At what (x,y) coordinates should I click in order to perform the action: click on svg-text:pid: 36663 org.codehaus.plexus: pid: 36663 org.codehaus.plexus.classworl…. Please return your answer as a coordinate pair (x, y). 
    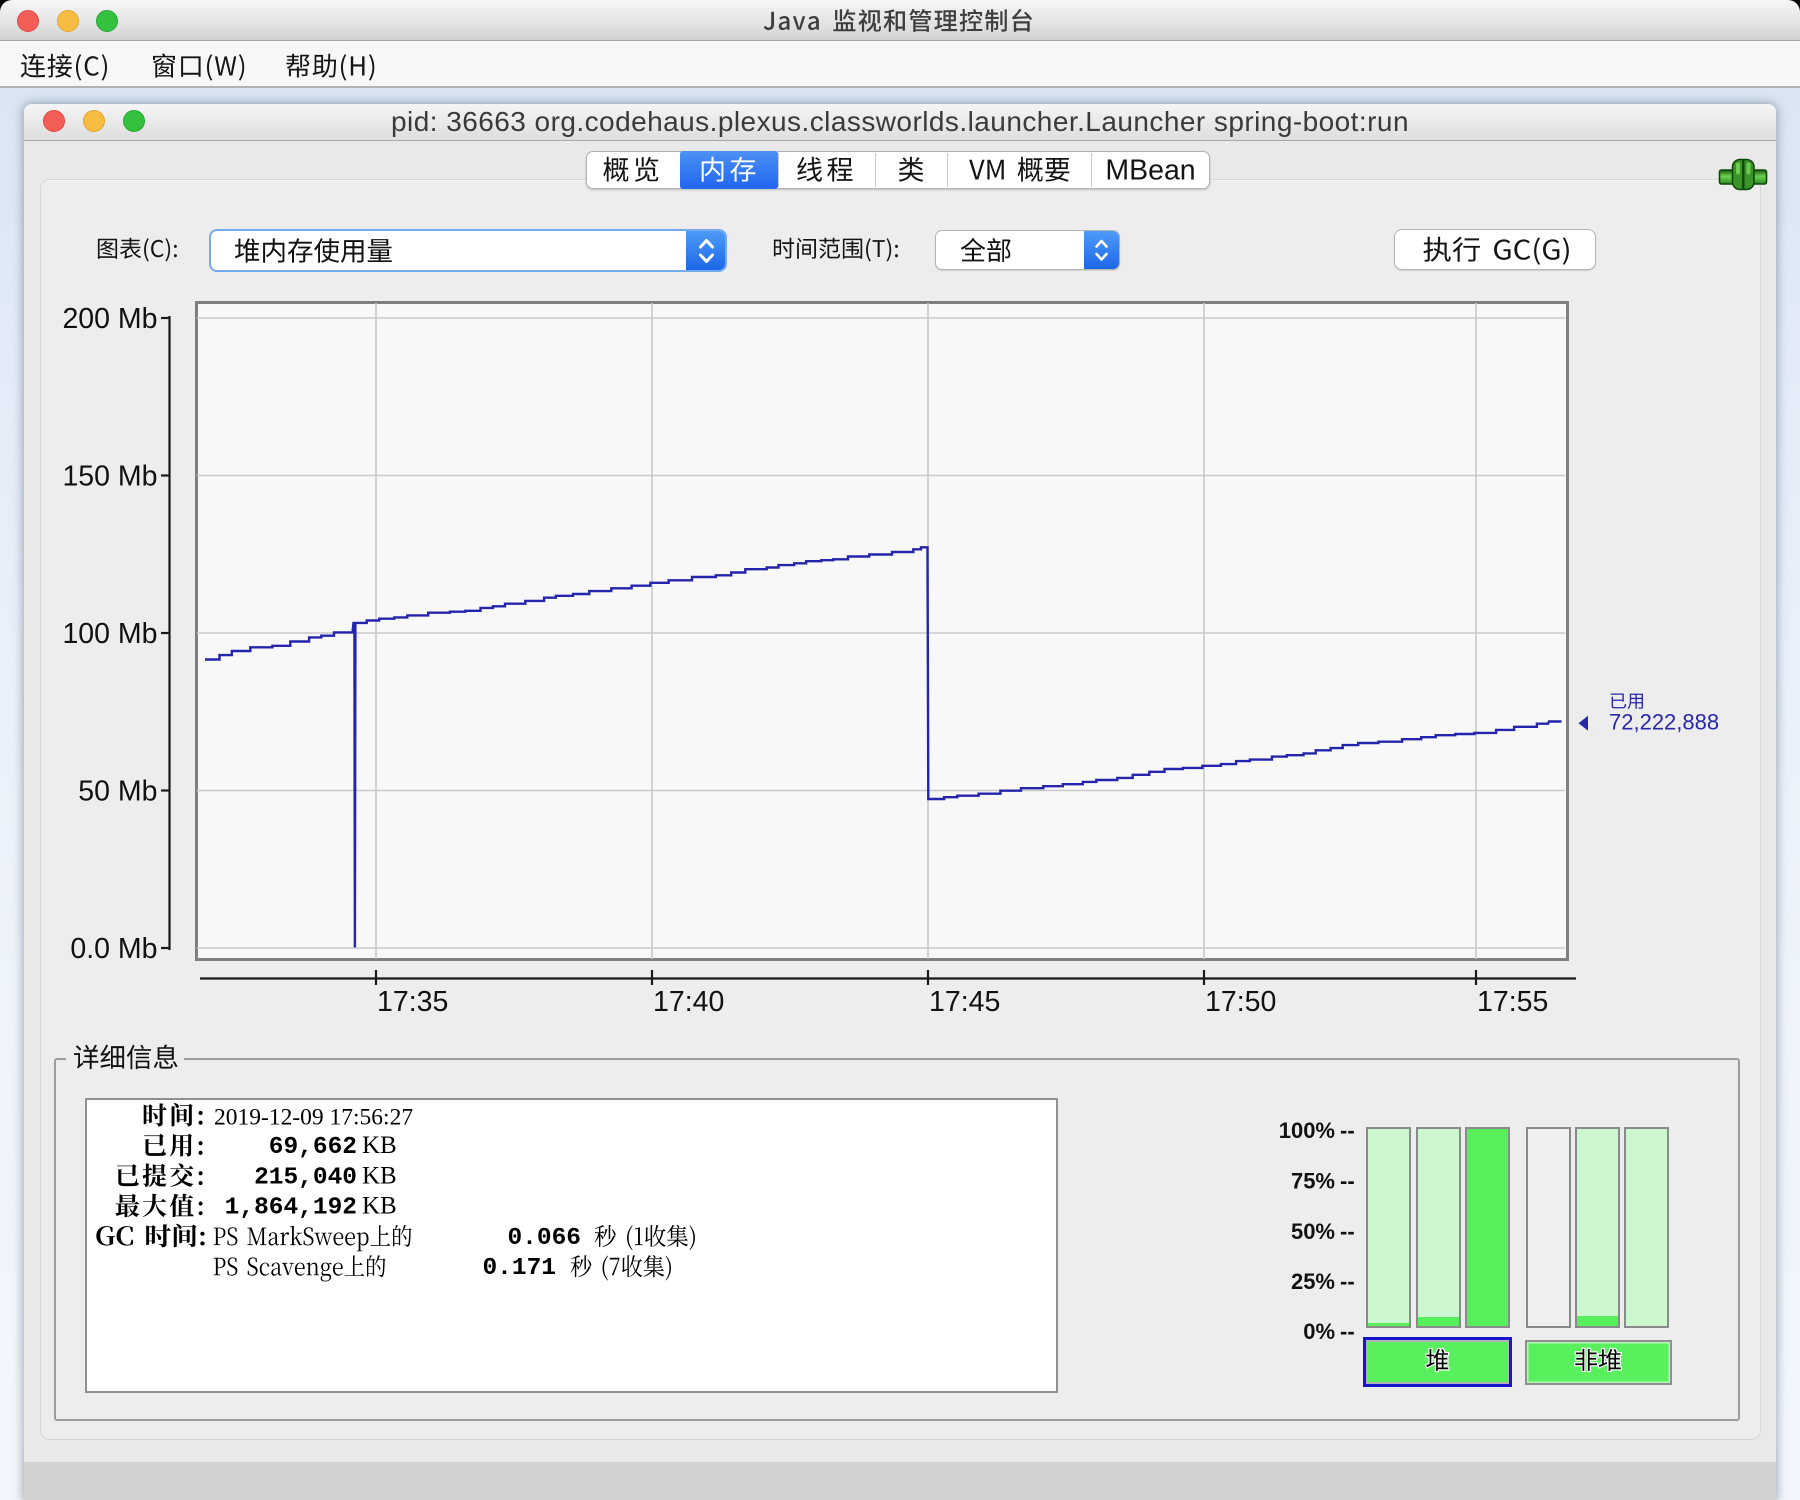
    Looking at the image, I should click on (900, 121).